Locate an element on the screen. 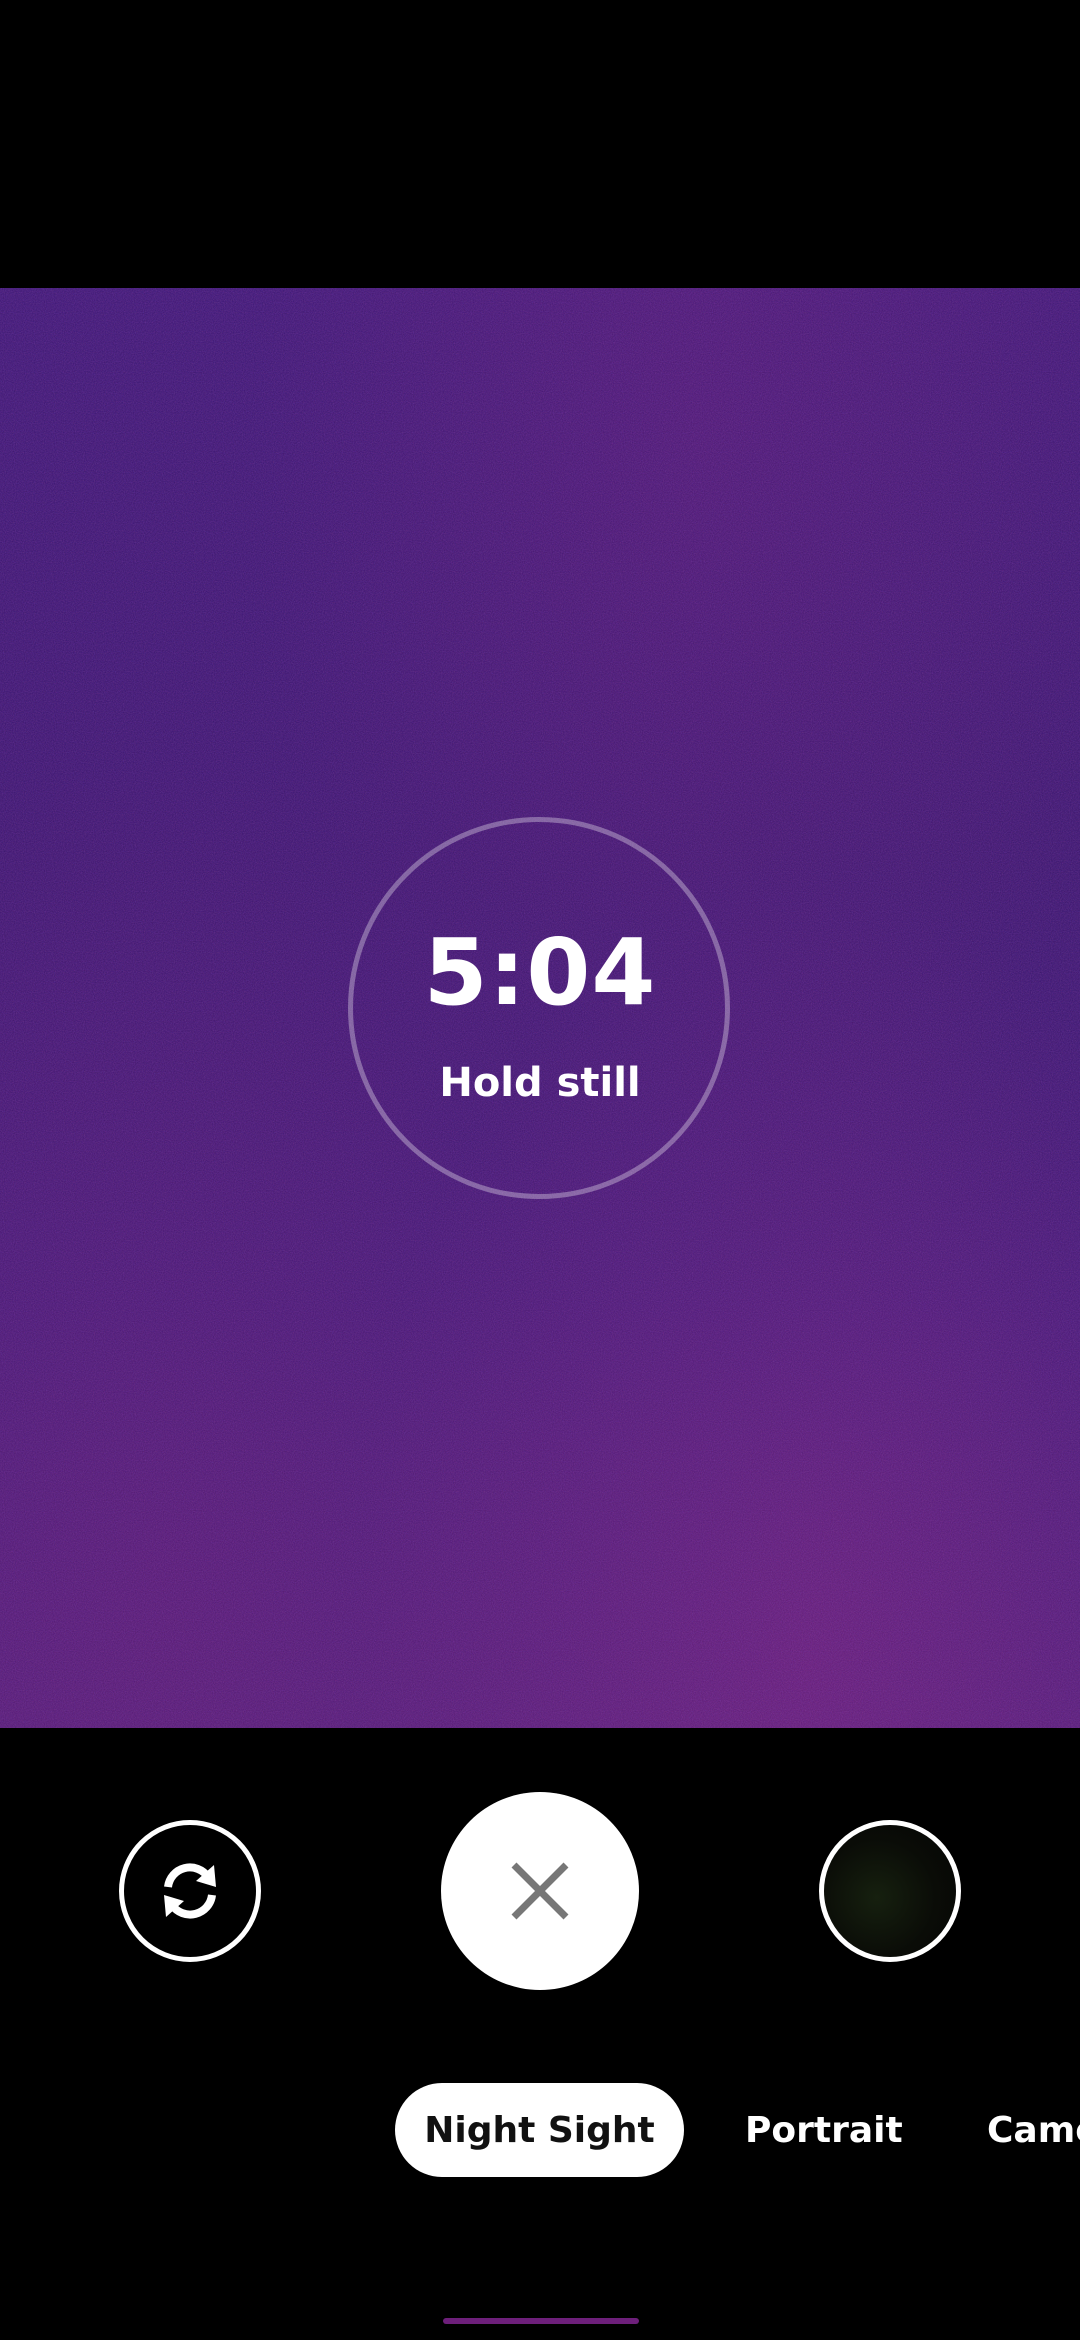 The width and height of the screenshot is (1080, 2340). timer-countdown: 5:04 is located at coordinates (540, 972).